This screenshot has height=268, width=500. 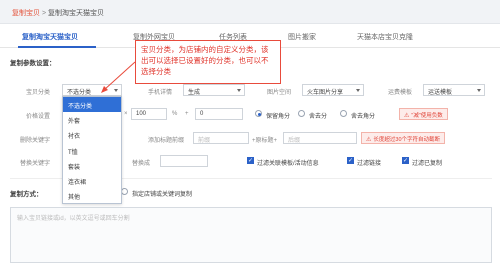 What do you see at coordinates (407, 140) in the screenshot?
I see `title-warning-text: 长度超过30个字符自动截断` at bounding box center [407, 140].